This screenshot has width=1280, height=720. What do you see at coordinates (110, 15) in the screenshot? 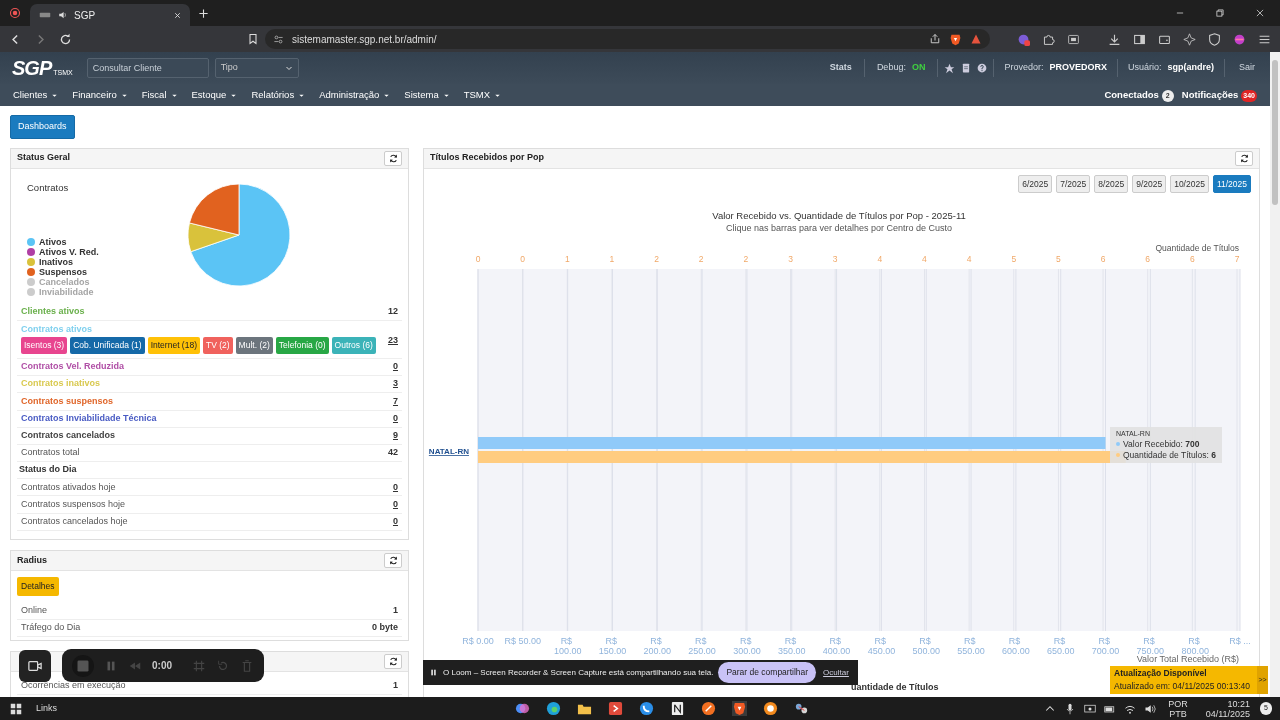
I see `browser-tab: SGP` at bounding box center [110, 15].